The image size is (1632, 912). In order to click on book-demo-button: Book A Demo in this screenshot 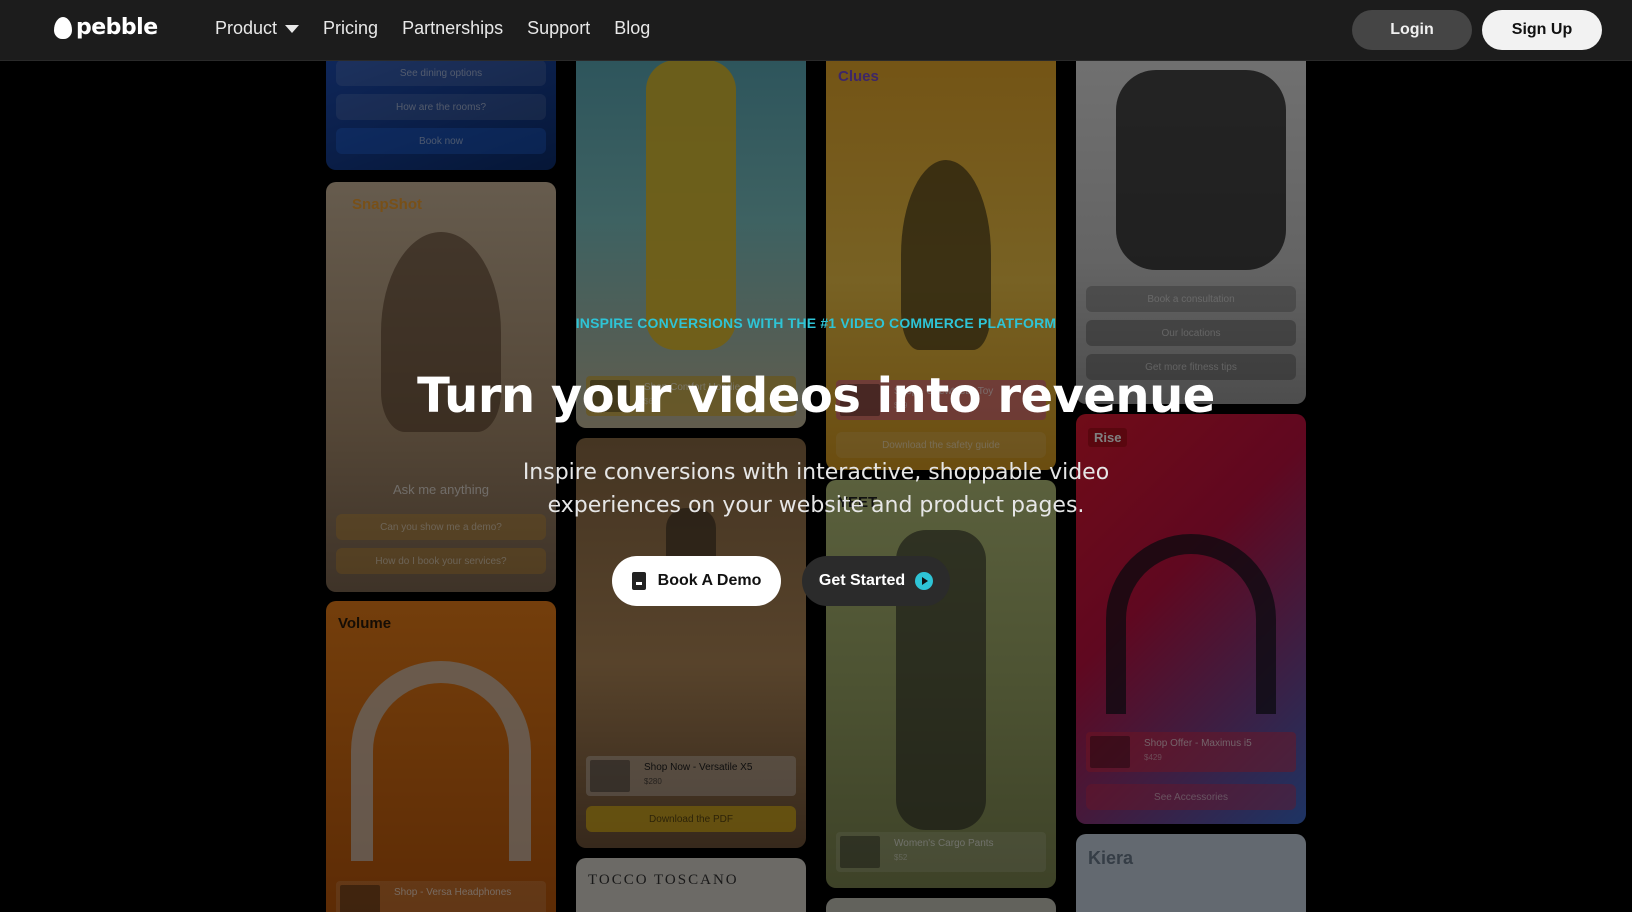, I will do `click(696, 581)`.